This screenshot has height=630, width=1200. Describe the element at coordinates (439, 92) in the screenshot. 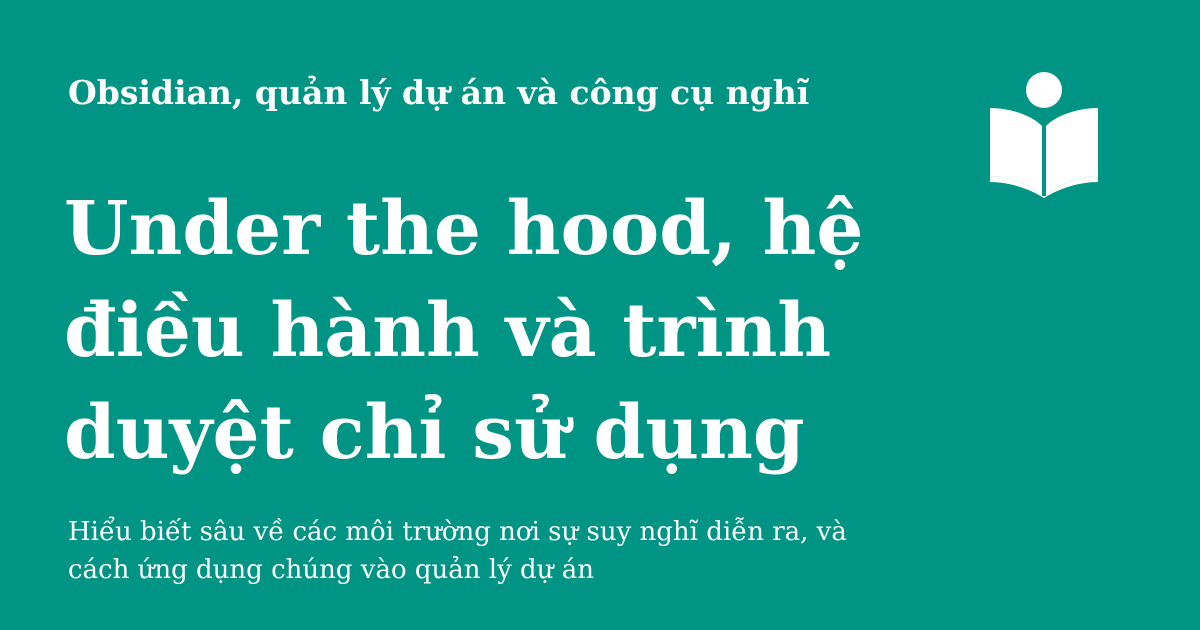

I see `series-title: Obsidian, quản lý dự án và công cụ nghĩ` at that location.